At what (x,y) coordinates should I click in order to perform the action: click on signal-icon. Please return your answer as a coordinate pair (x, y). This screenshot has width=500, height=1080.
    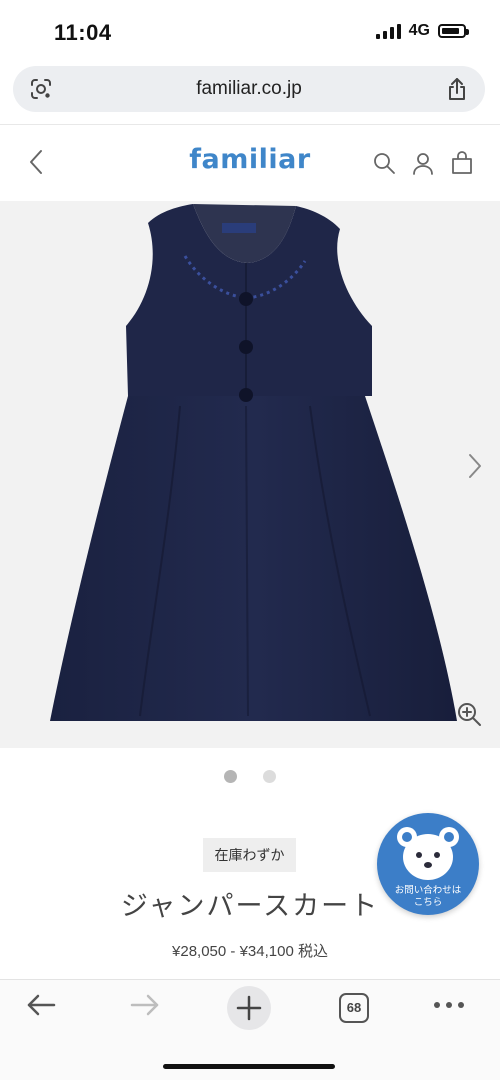
    Looking at the image, I should click on (388, 31).